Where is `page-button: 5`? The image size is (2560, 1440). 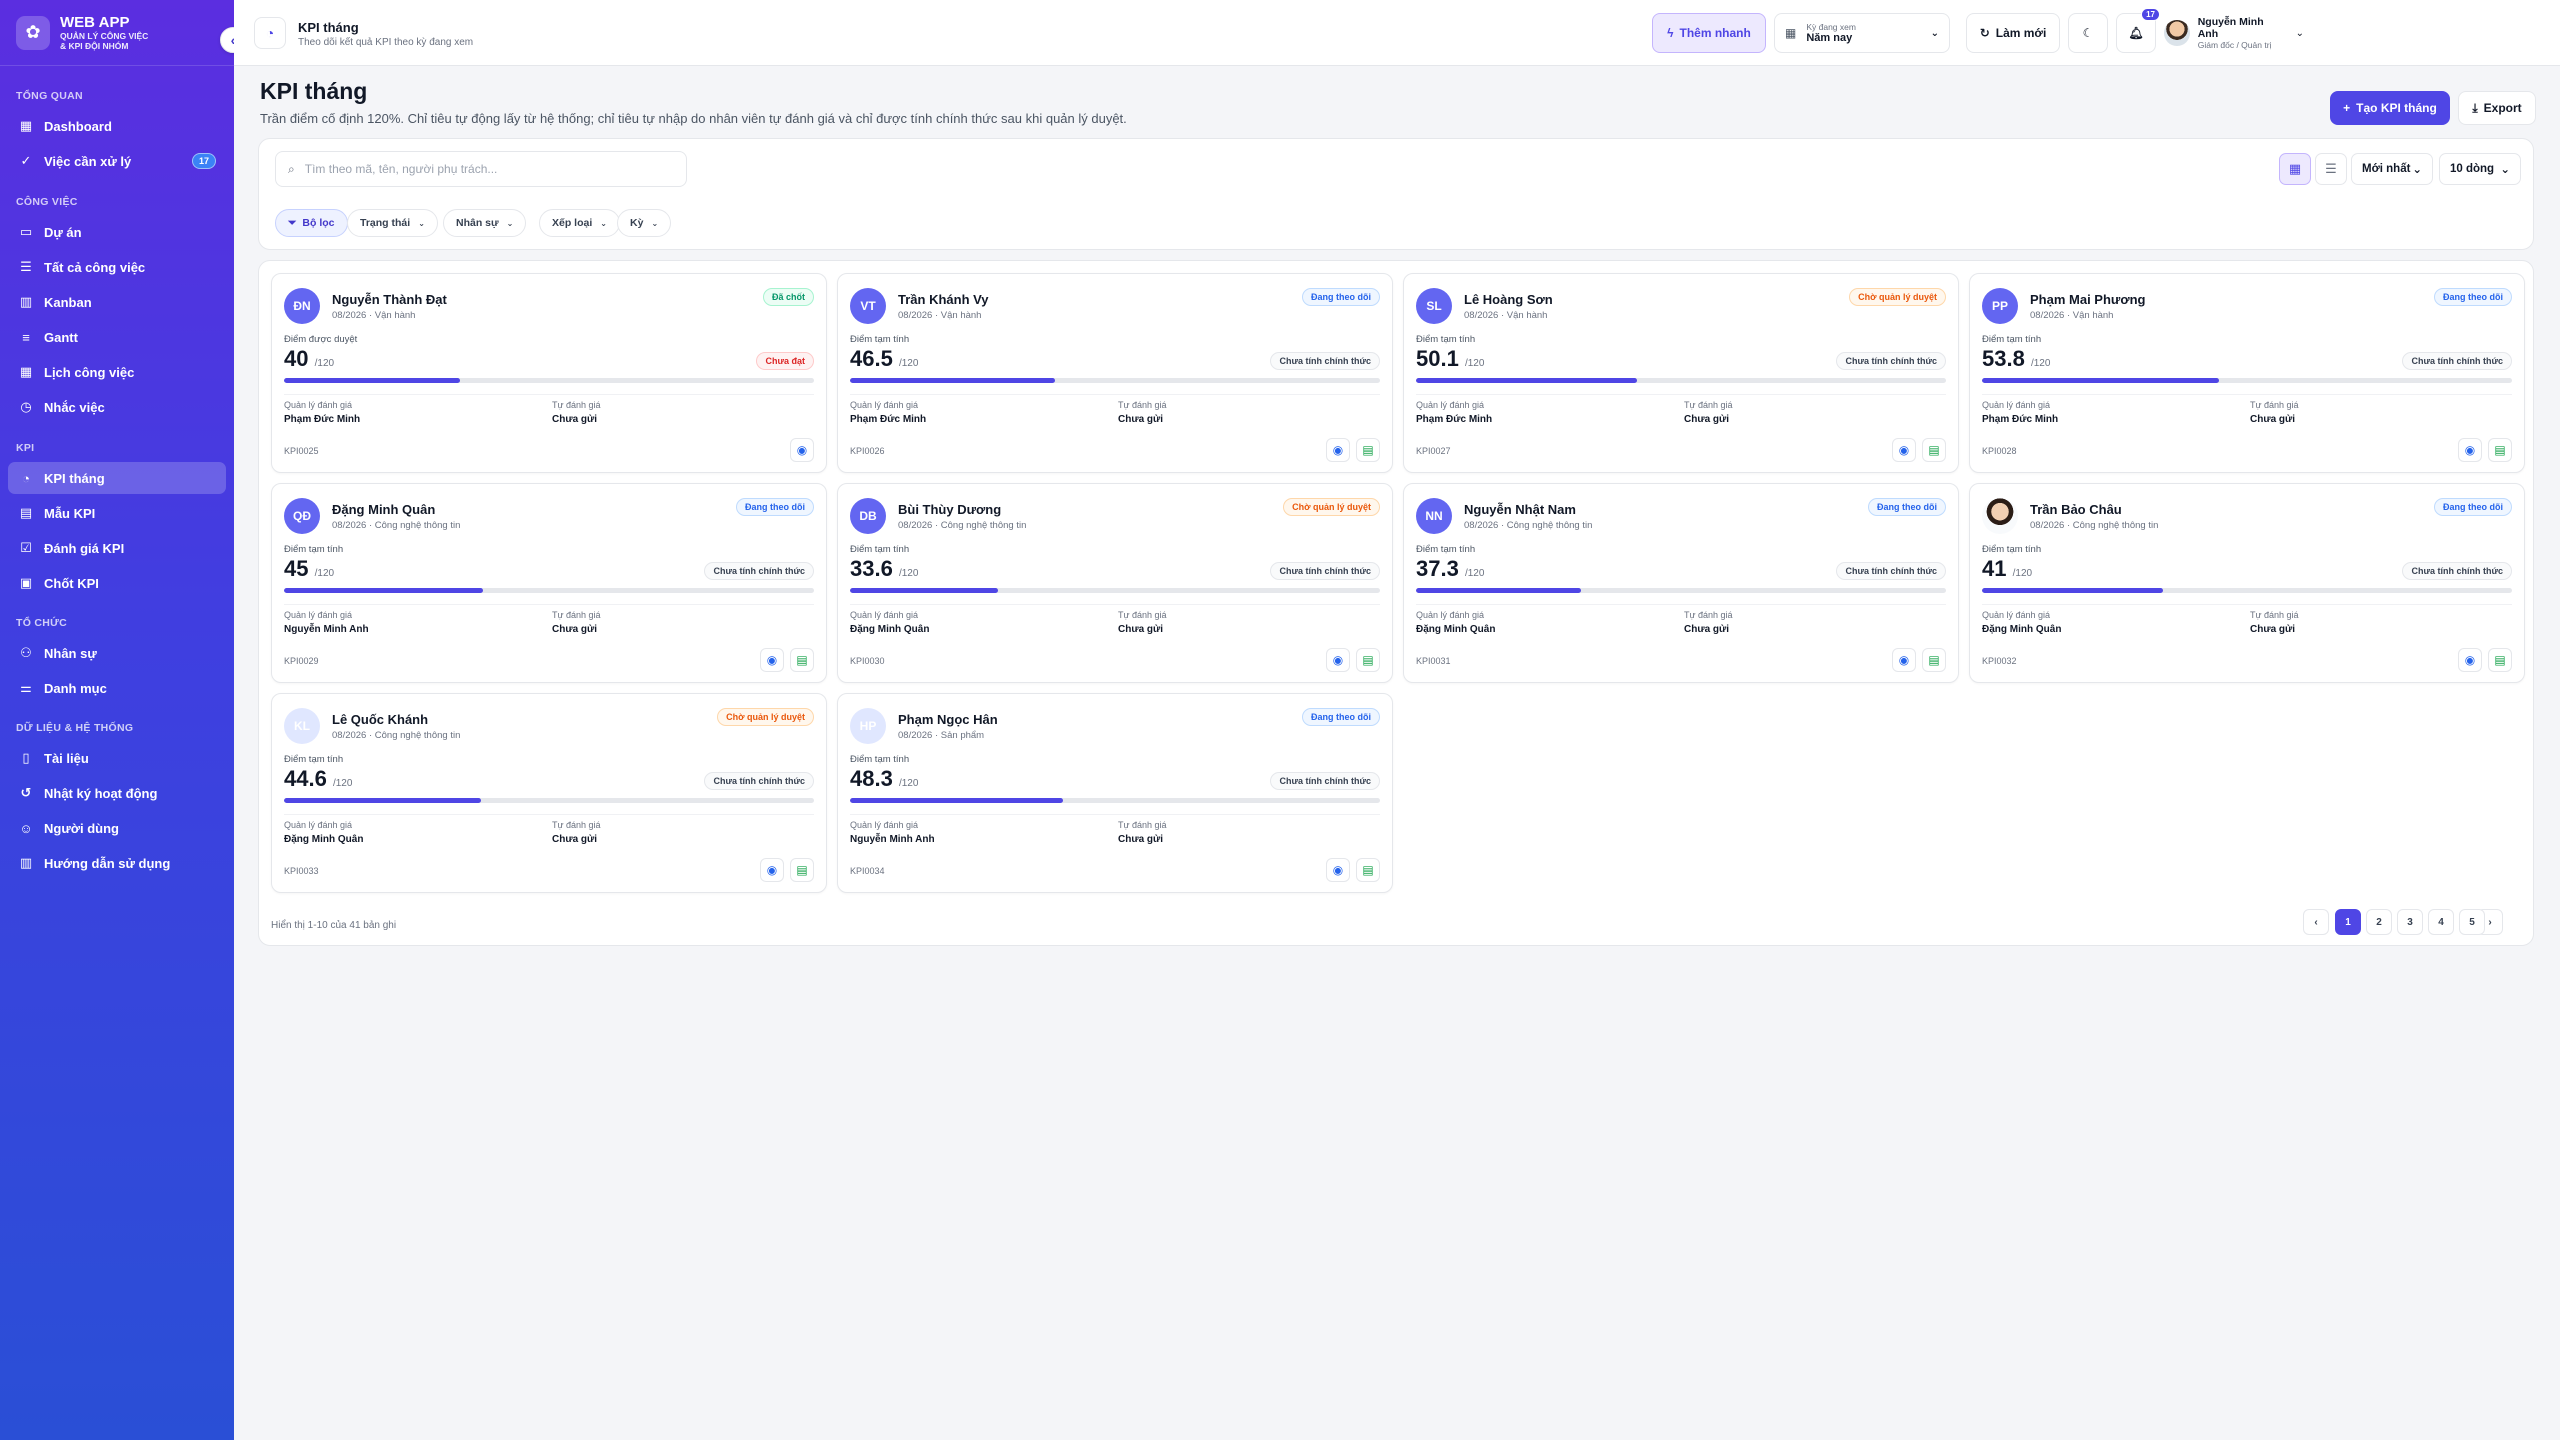 page-button: 5 is located at coordinates (2472, 922).